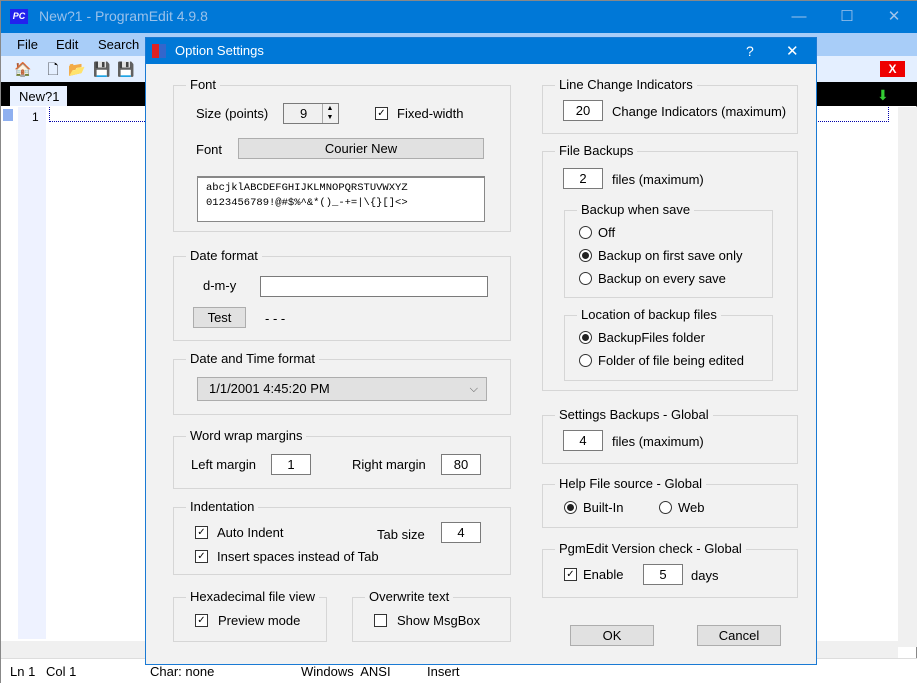  What do you see at coordinates (219, 50) in the screenshot?
I see `dialog-title: Option Settings` at bounding box center [219, 50].